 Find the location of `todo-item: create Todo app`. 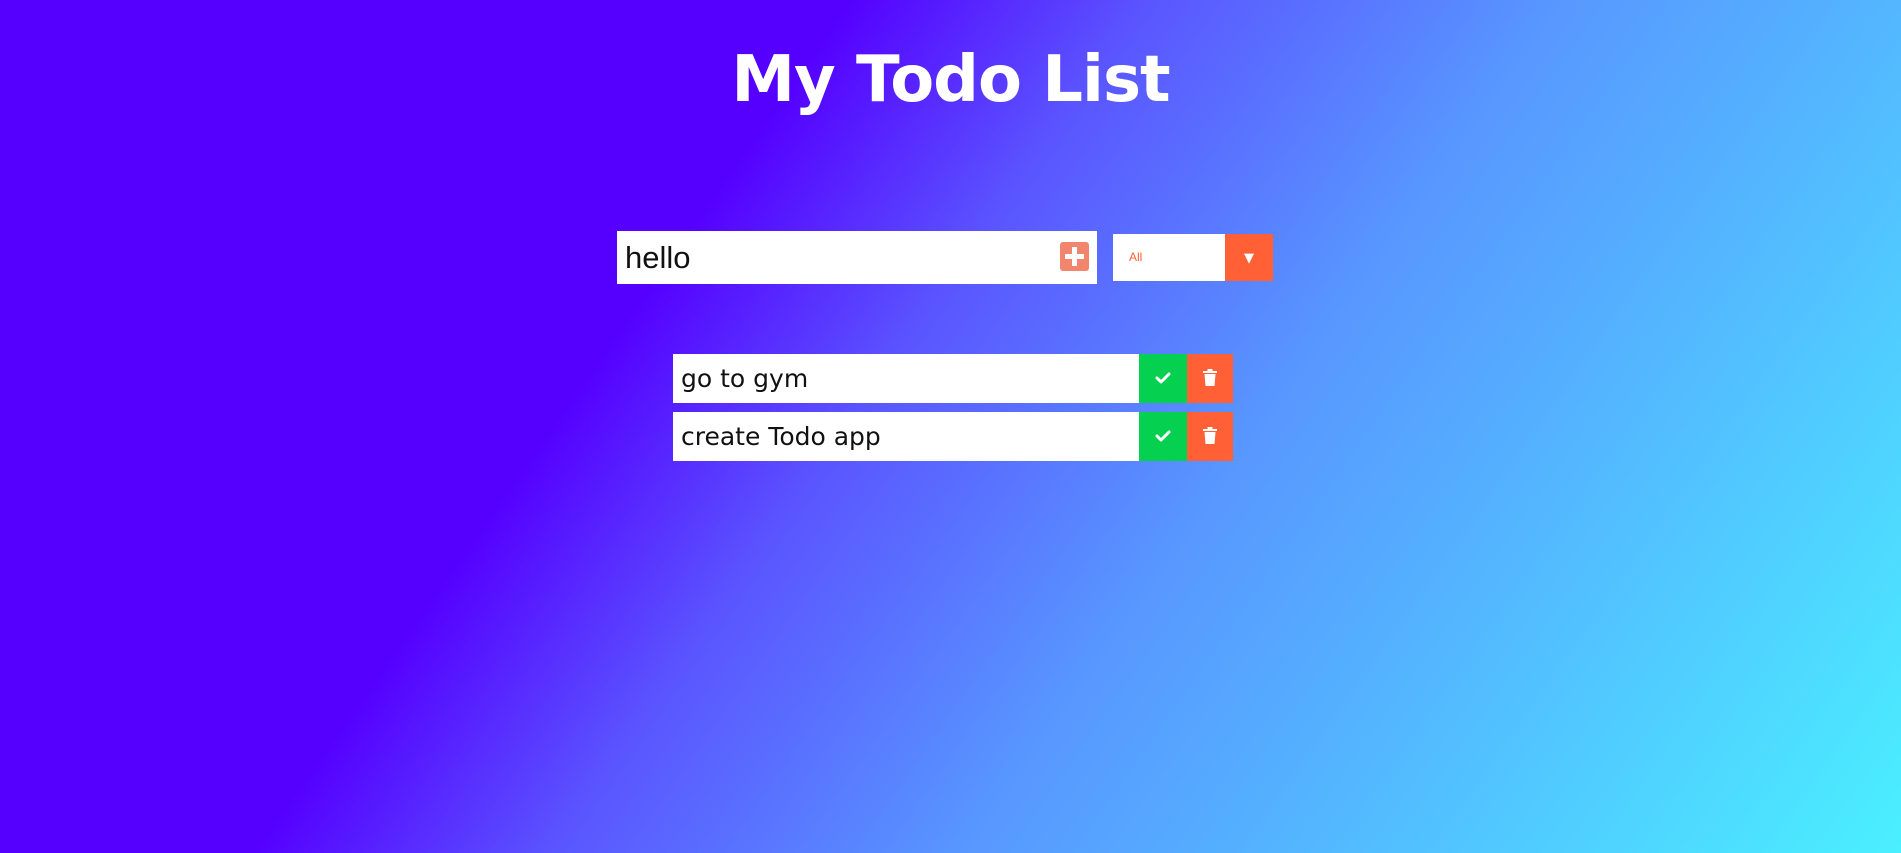

todo-item: create Todo app is located at coordinates (953, 436).